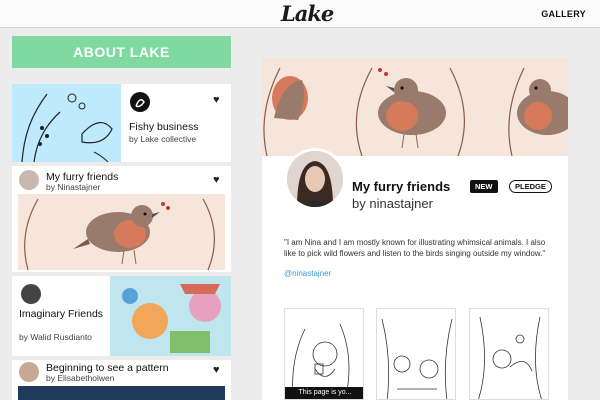  I want to click on book-banner-image, so click(415, 107).